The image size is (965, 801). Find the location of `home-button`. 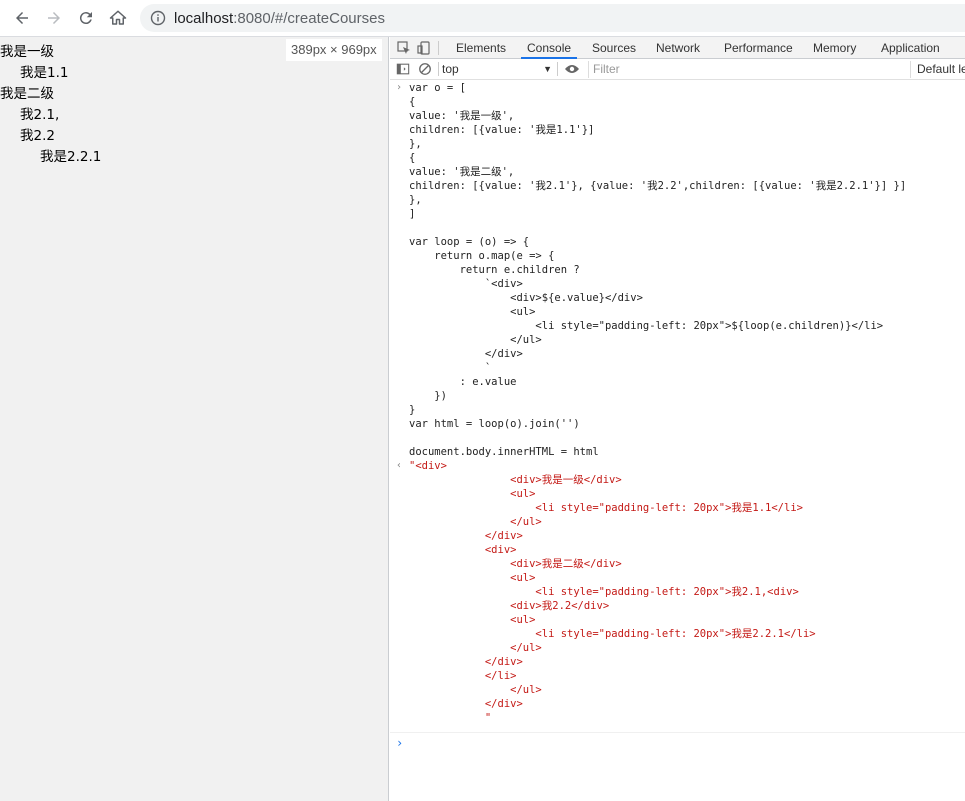

home-button is located at coordinates (118, 18).